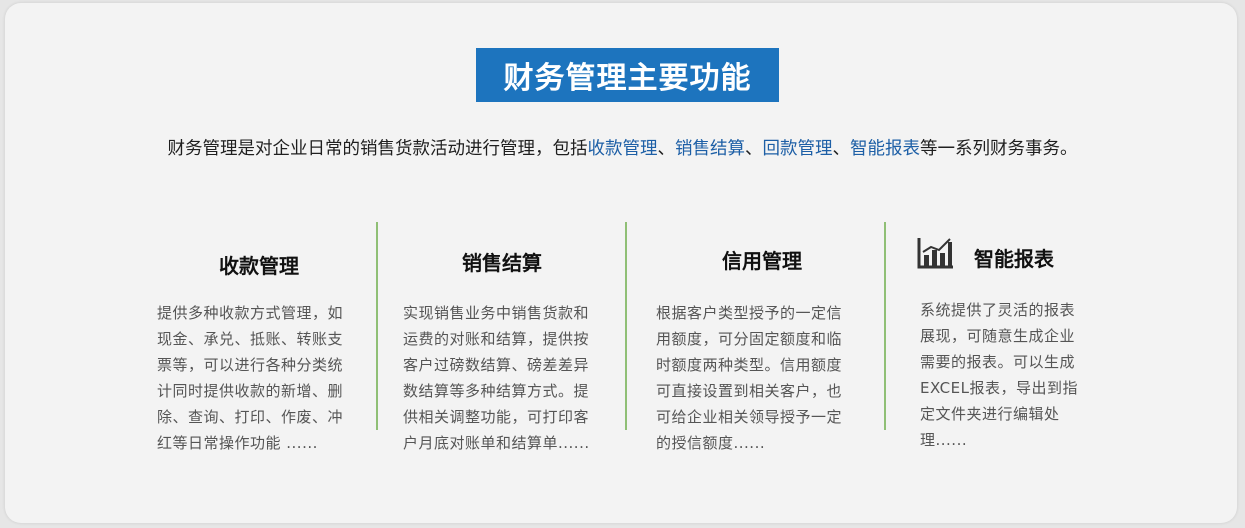  Describe the element at coordinates (496, 365) in the screenshot. I see `card-line: 客户过磅数结算、磅差差异` at that location.